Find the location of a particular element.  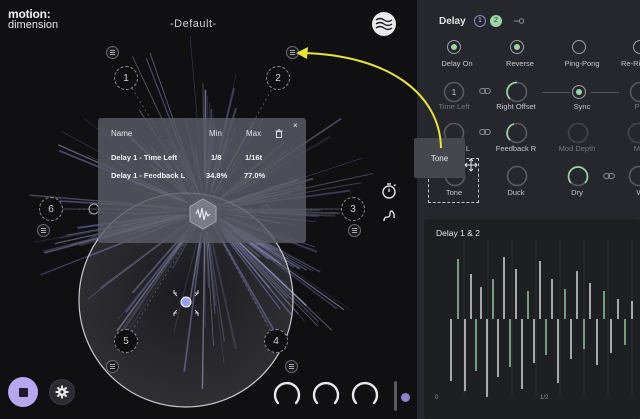

wet-knob: W is located at coordinates (634, 181).